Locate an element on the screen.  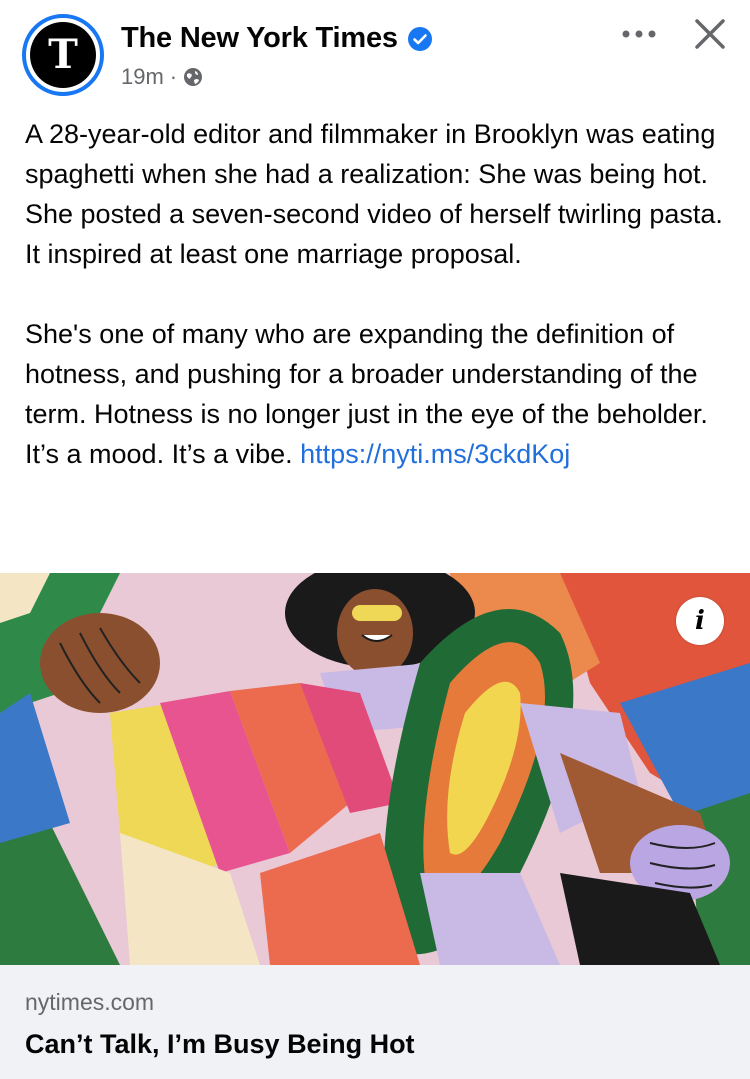
more-options-icon is located at coordinates (639, 34).